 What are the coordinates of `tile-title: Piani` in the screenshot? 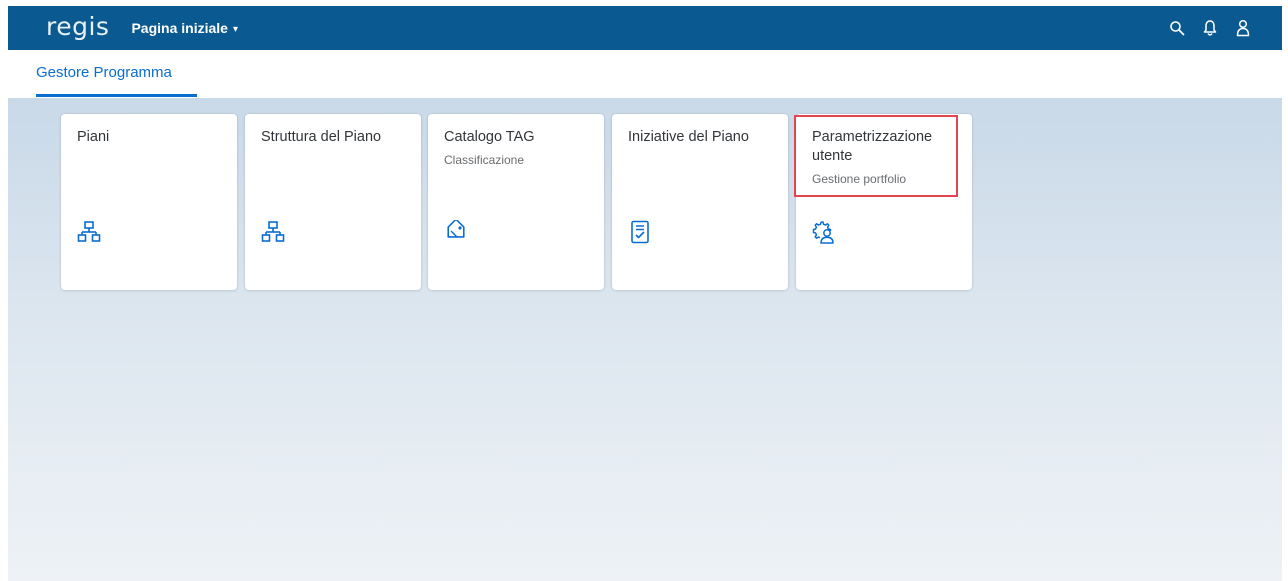 It's located at (93, 137).